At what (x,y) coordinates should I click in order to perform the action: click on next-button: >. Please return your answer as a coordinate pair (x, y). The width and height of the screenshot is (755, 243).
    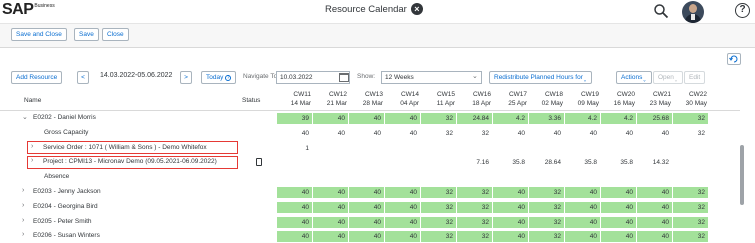
    Looking at the image, I should click on (186, 77).